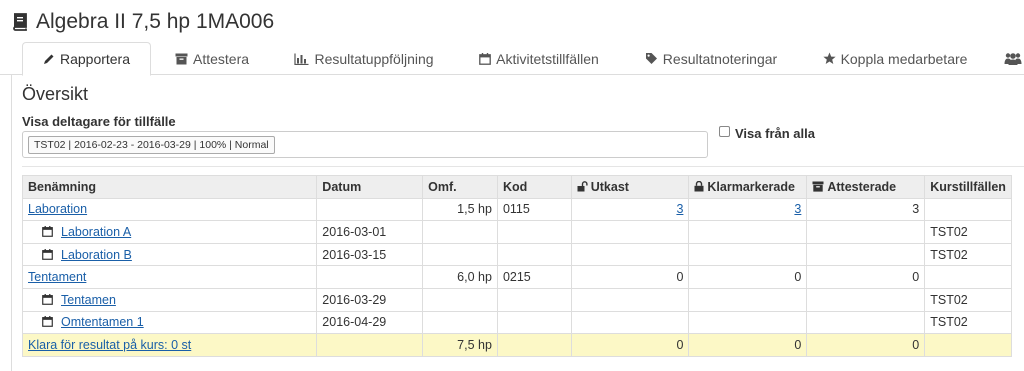 This screenshot has width=1024, height=371. What do you see at coordinates (724, 131) in the screenshot?
I see `show-all-checkbox` at bounding box center [724, 131].